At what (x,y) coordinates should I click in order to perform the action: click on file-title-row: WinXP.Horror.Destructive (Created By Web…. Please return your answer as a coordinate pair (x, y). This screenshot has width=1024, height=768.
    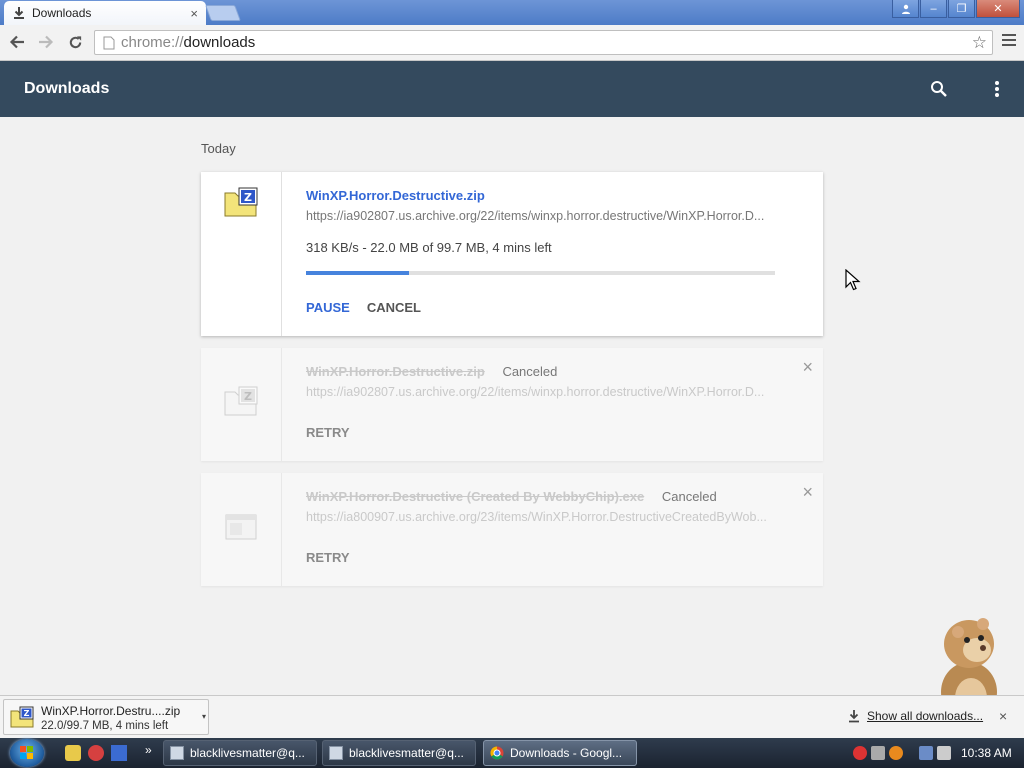
    Looking at the image, I should click on (511, 496).